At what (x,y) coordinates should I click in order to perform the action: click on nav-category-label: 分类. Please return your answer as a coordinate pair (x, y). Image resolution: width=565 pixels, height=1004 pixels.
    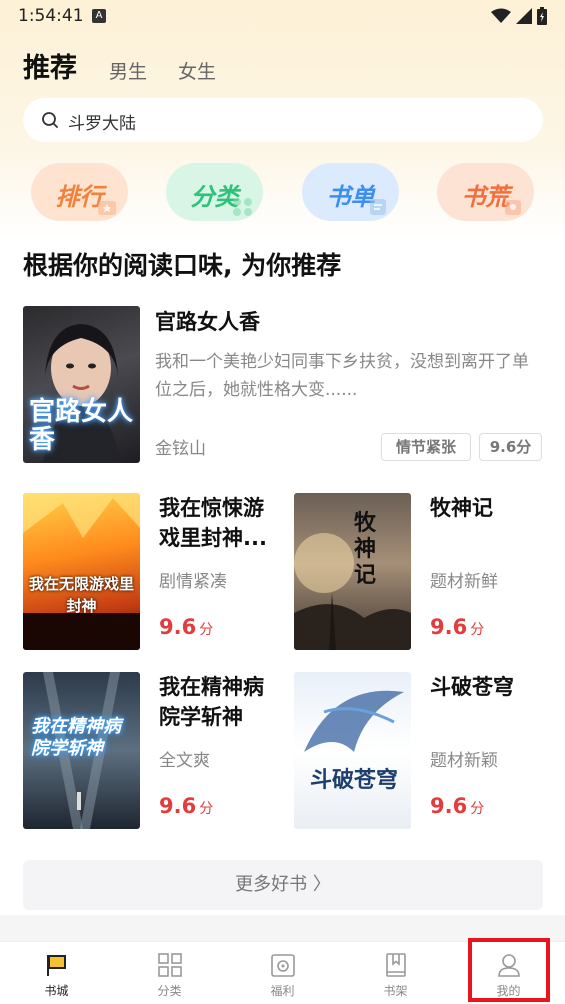
    Looking at the image, I should click on (169, 991).